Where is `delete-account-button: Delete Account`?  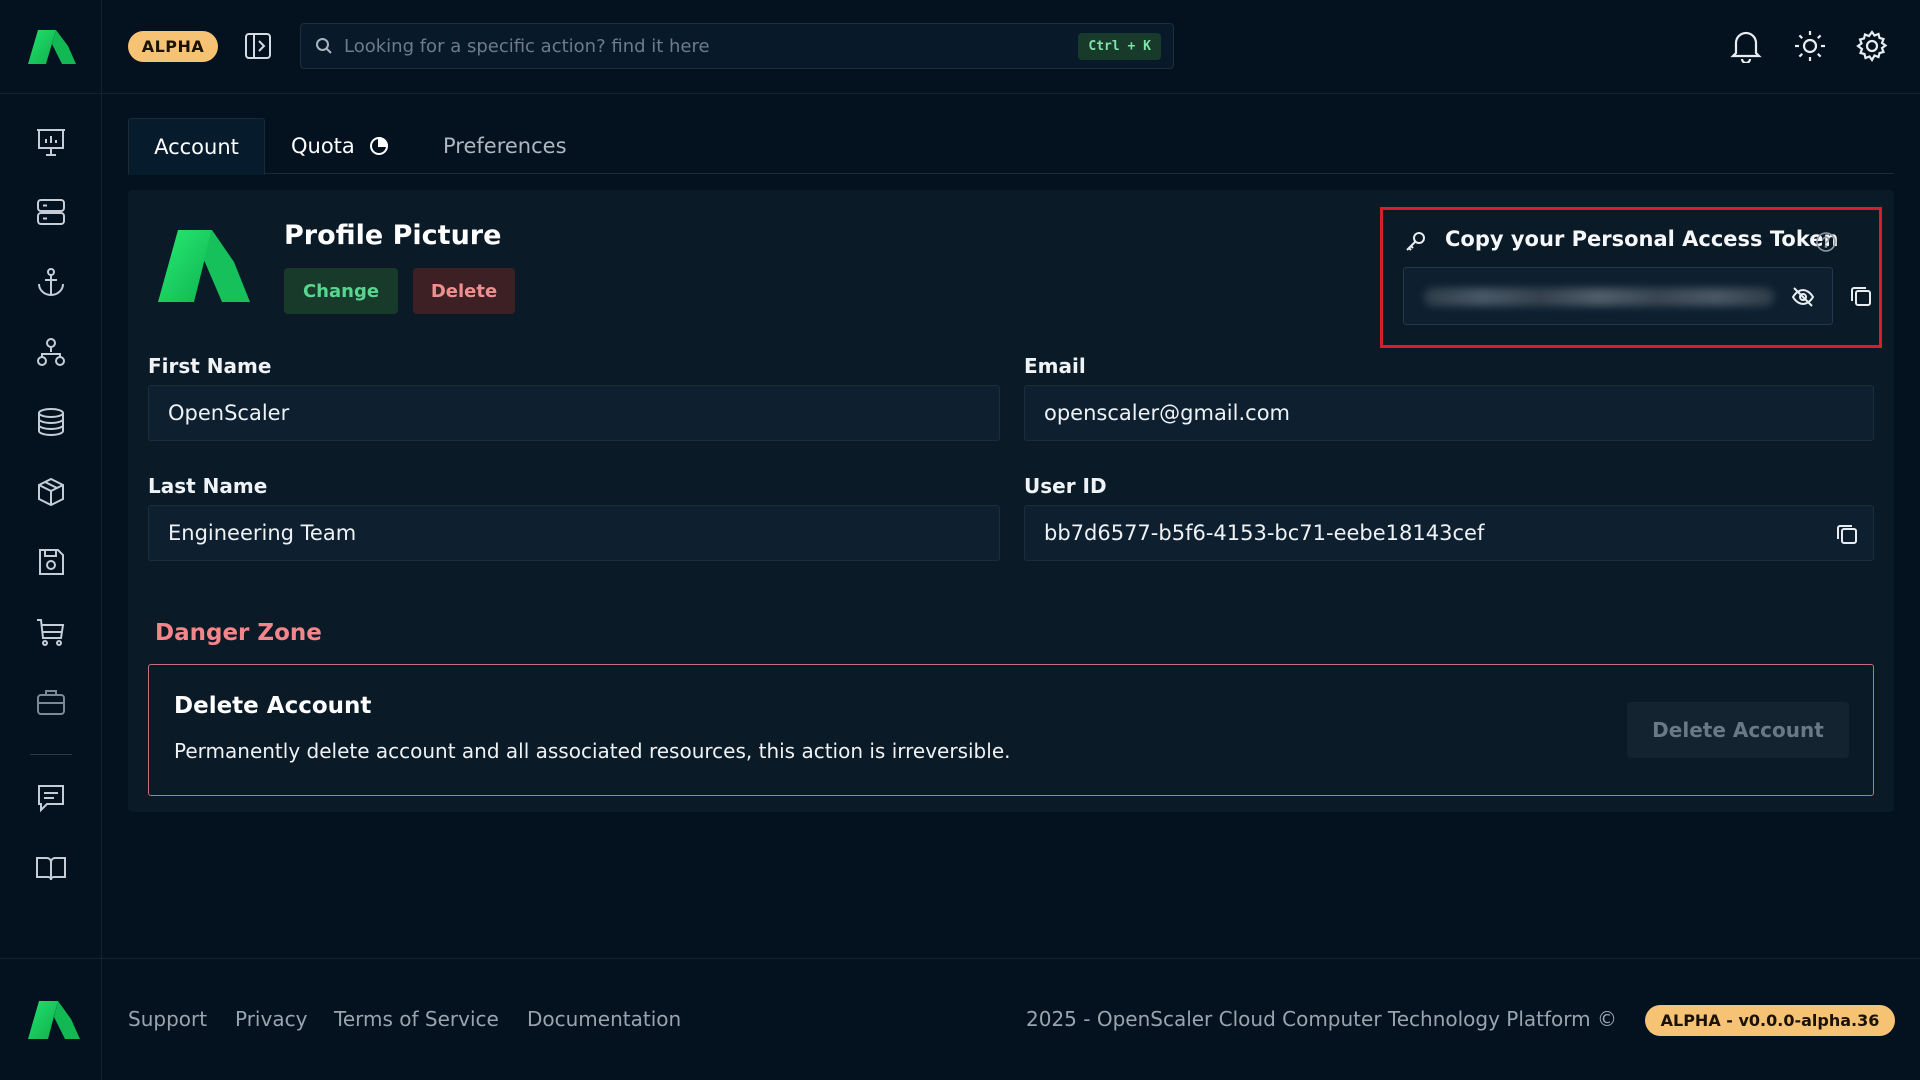
delete-account-button: Delete Account is located at coordinates (1738, 730).